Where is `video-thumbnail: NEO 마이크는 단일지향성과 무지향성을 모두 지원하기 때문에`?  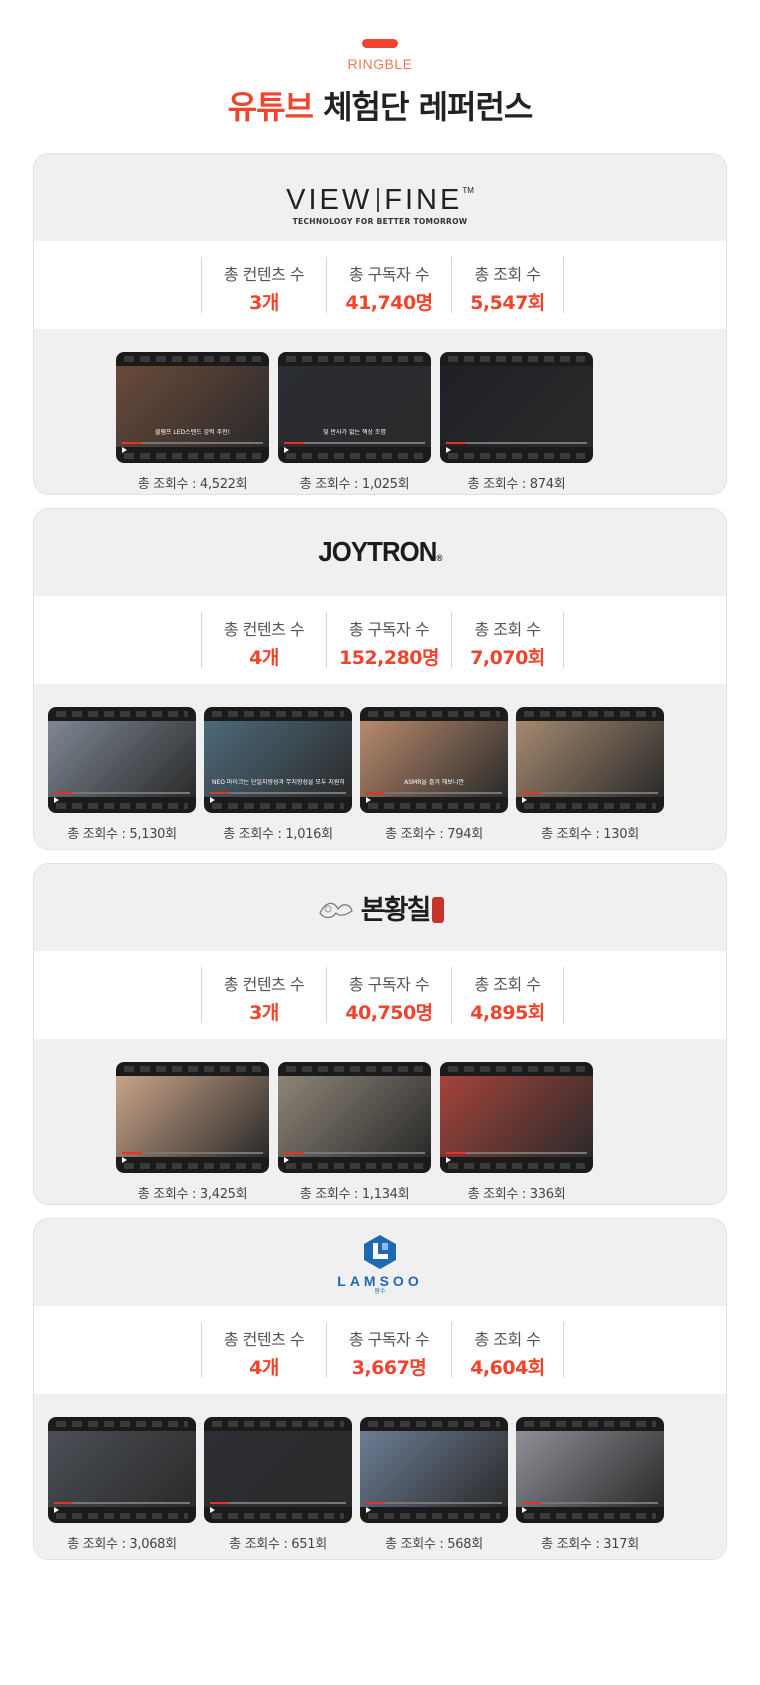 video-thumbnail: NEO 마이크는 단일지향성과 무지향성을 모두 지원하기 때문에 is located at coordinates (278, 760).